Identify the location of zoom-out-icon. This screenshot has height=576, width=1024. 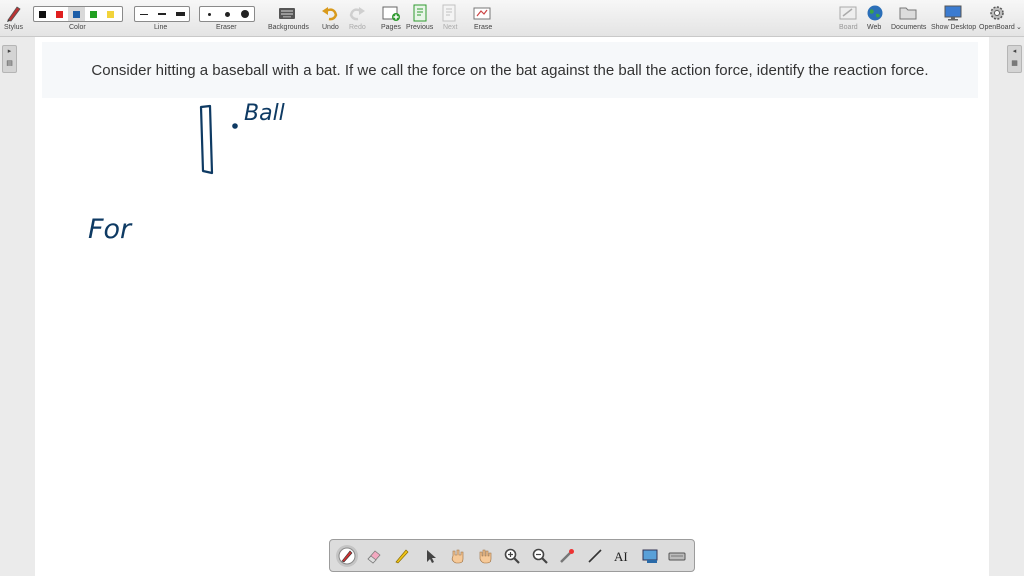
(540, 556).